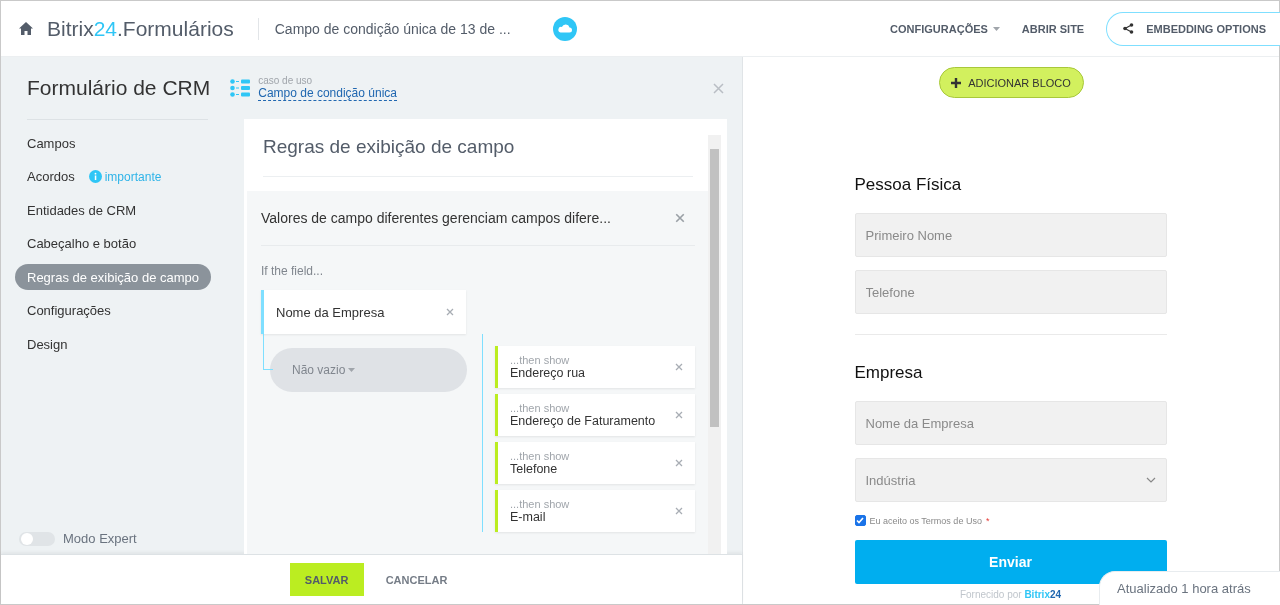 The height and width of the screenshot is (605, 1280). Describe the element at coordinates (1010, 423) in the screenshot. I see `input-field: Nome da Empresa` at that location.